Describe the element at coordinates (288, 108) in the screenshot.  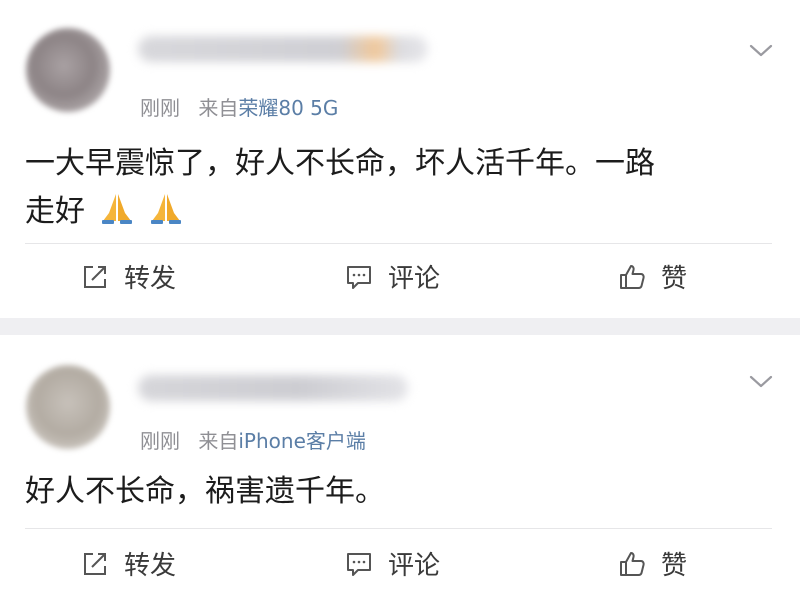
I see `post-source: 荣耀80 5G` at that location.